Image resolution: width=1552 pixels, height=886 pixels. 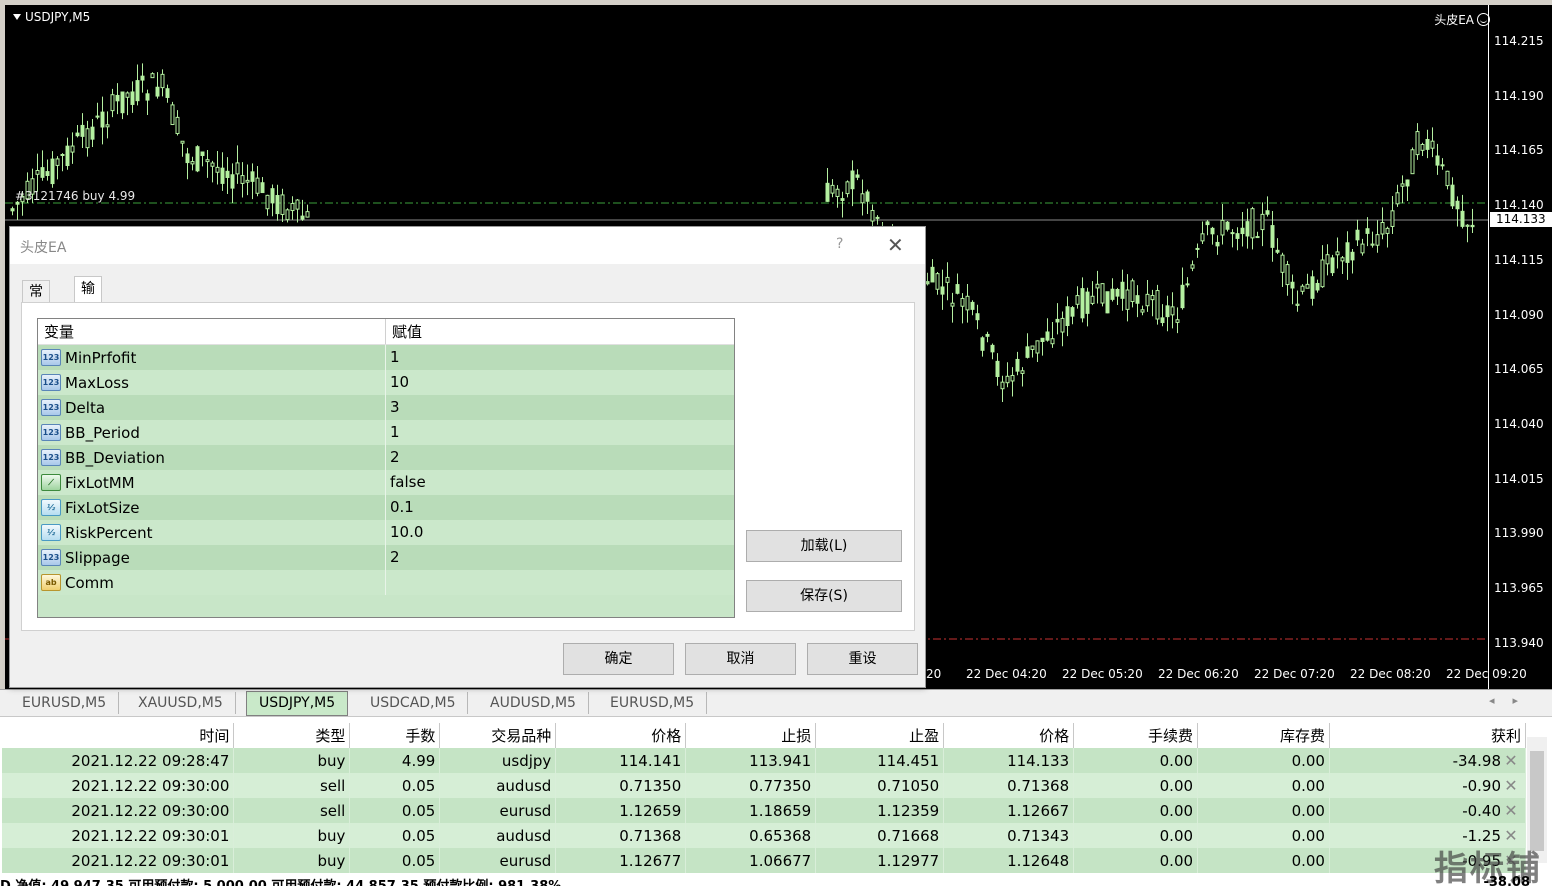 I want to click on param-row: 123 MinPrfofit 1, so click(x=386, y=357).